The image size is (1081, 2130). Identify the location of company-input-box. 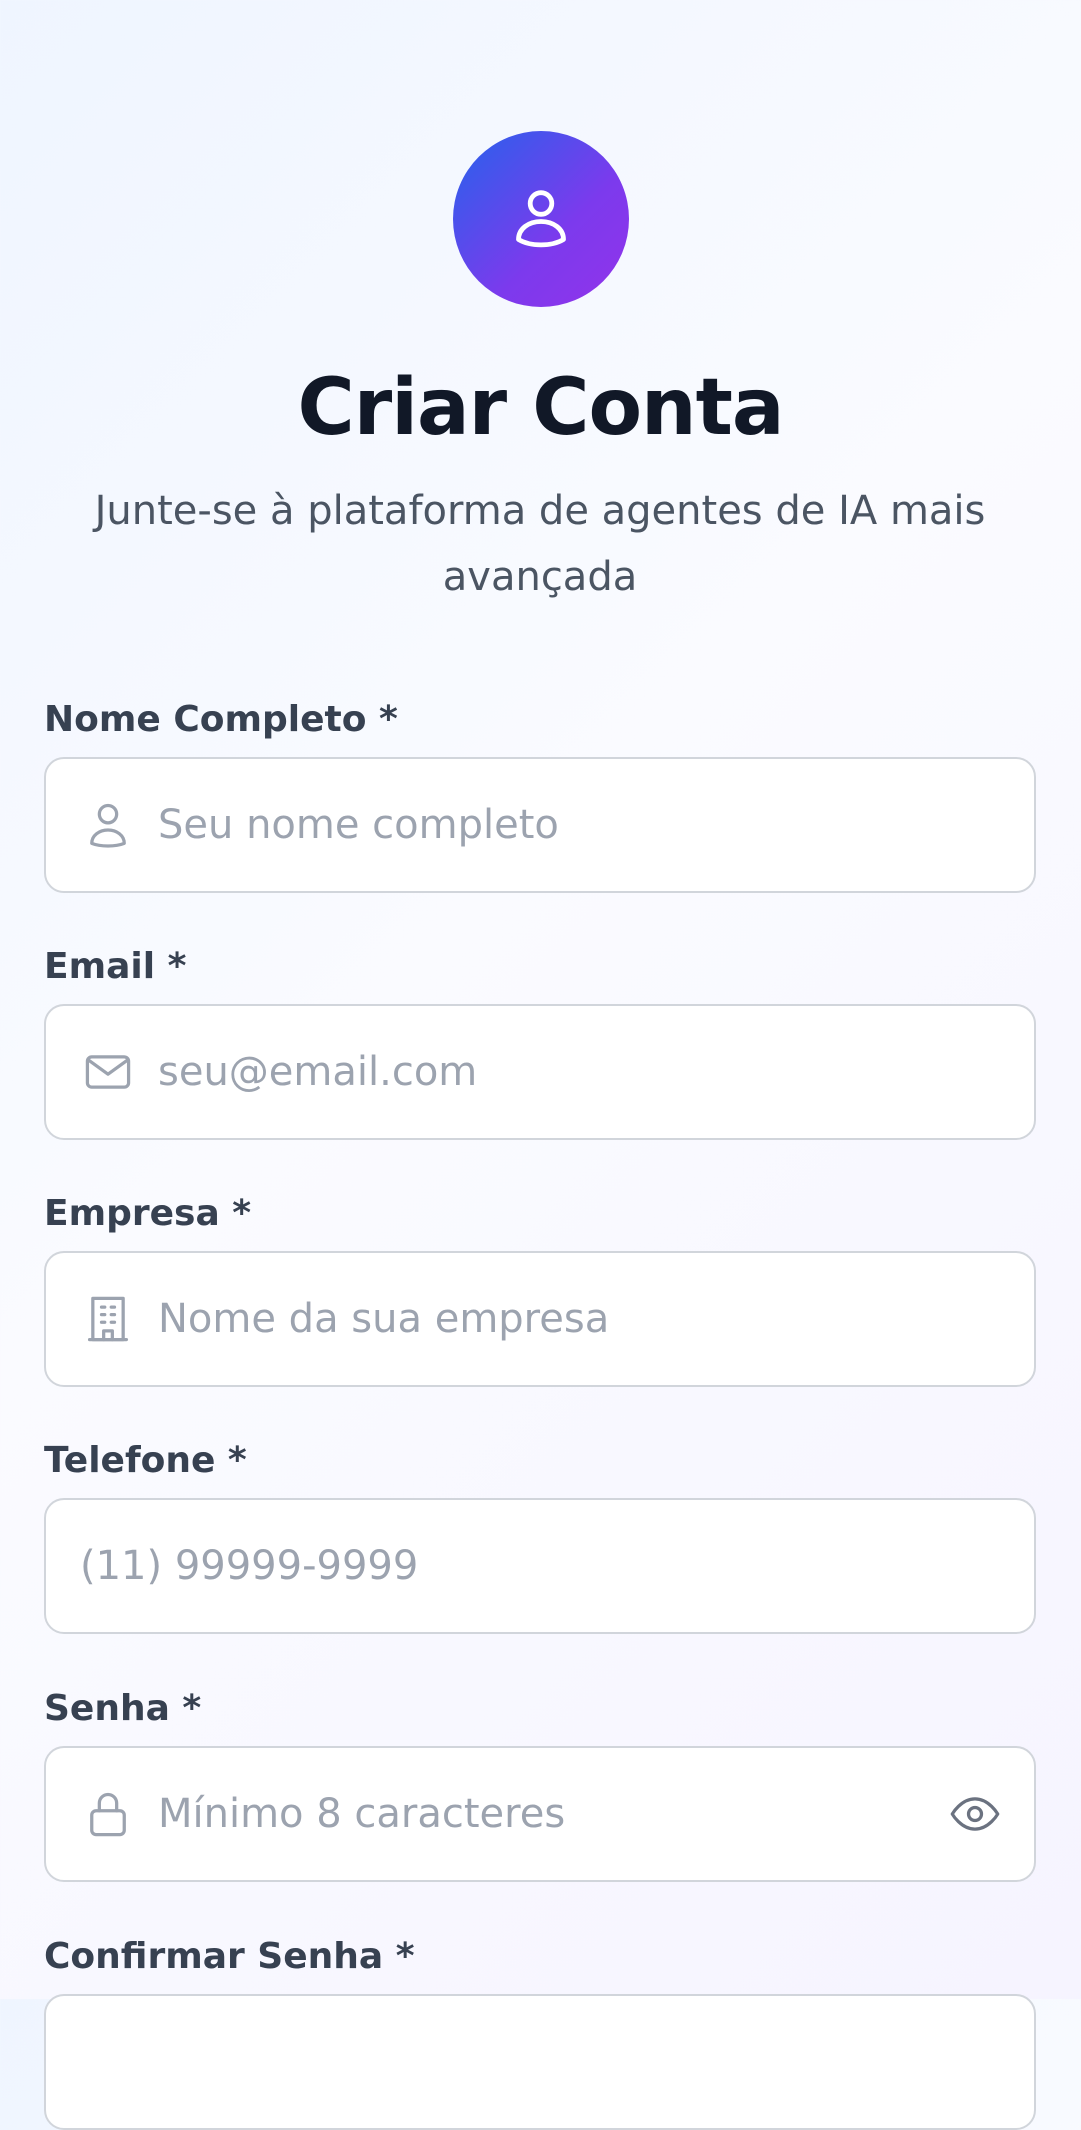
(540, 1319).